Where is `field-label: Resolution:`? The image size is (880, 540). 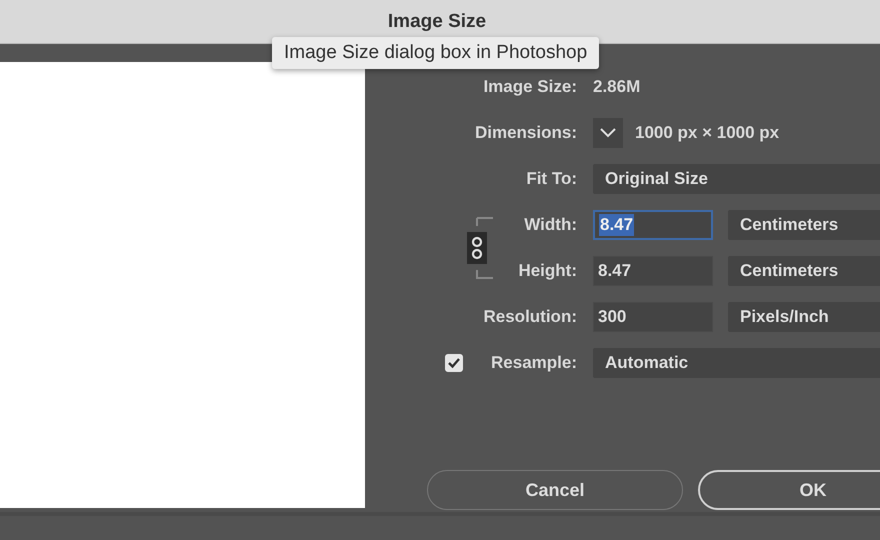
field-label: Resolution: is located at coordinates (531, 317).